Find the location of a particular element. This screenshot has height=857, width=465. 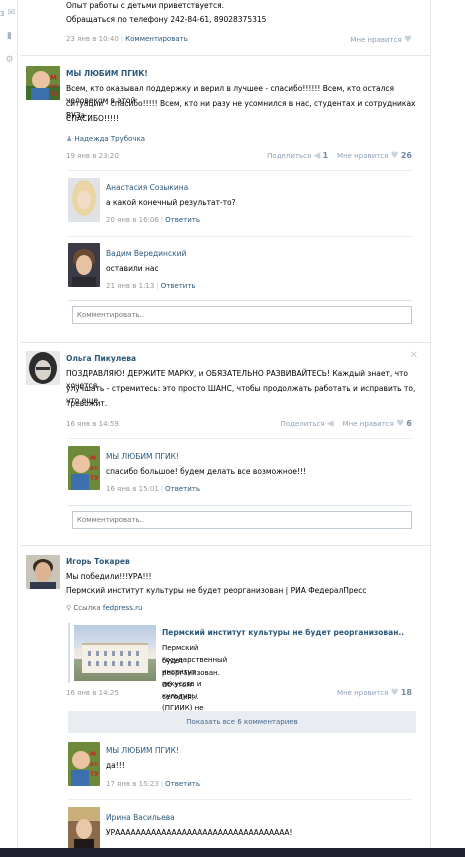

like-count: 18 is located at coordinates (406, 692).